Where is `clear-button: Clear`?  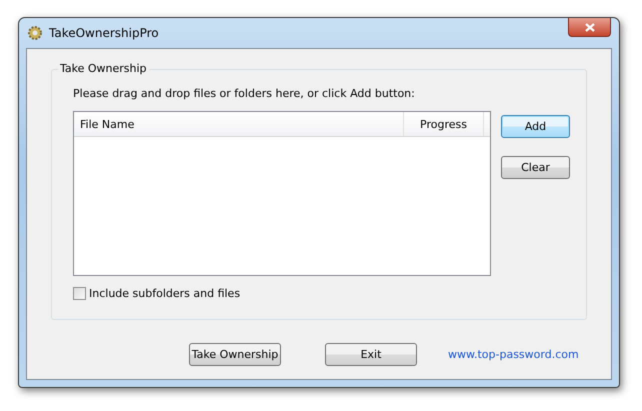 clear-button: Clear is located at coordinates (535, 167).